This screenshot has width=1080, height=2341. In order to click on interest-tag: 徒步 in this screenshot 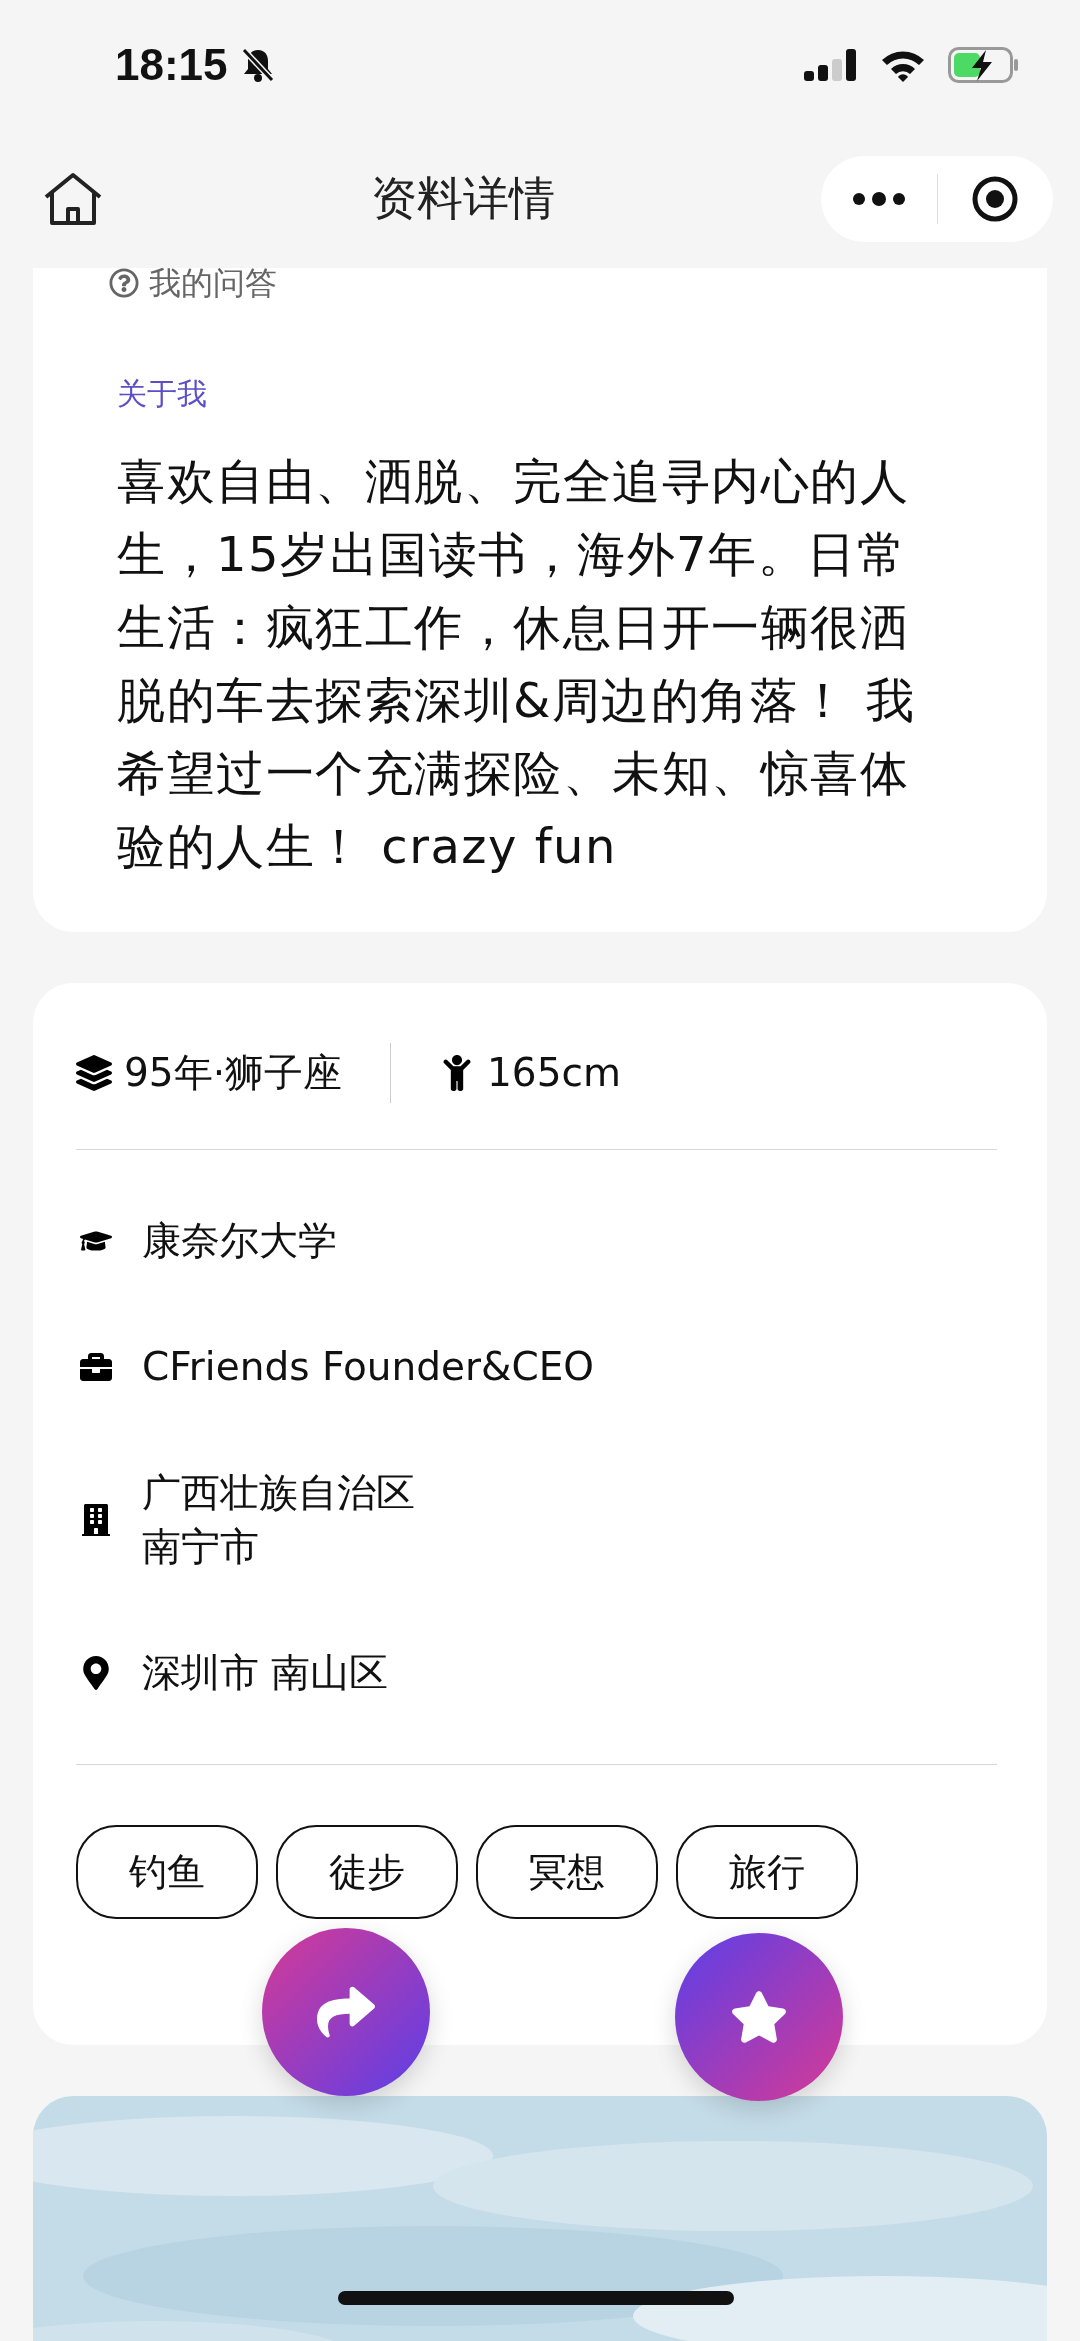, I will do `click(367, 1872)`.